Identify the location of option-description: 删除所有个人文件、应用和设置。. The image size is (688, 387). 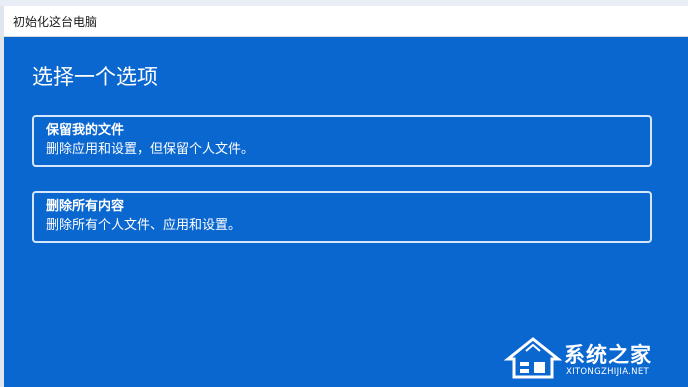
(144, 225).